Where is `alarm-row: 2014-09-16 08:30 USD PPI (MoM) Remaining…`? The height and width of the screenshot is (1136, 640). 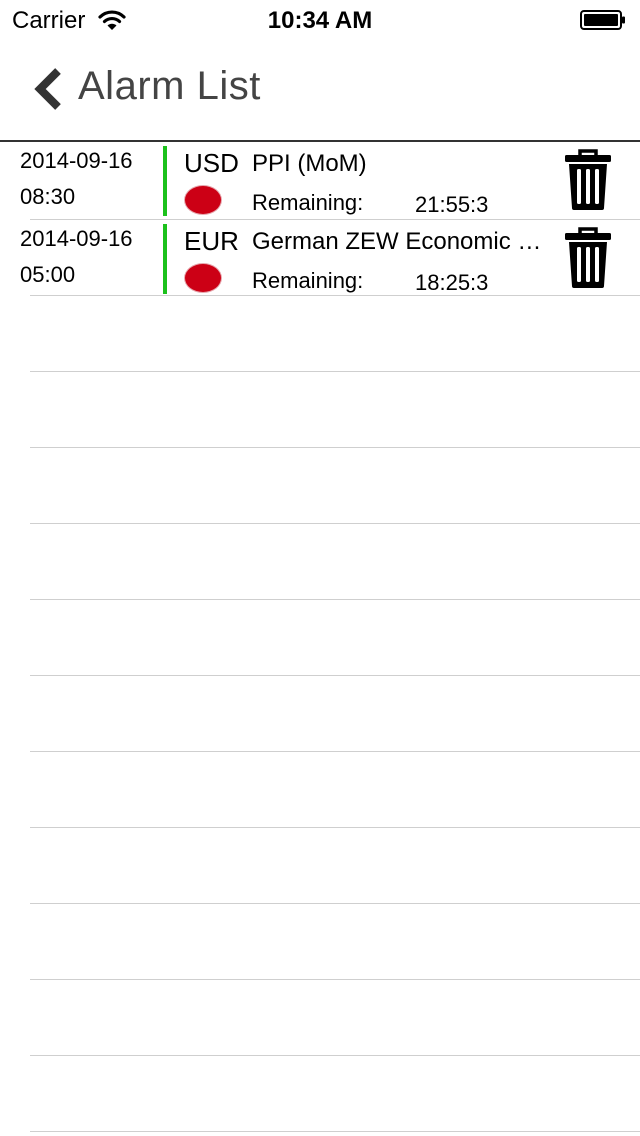 alarm-row: 2014-09-16 08:30 USD PPI (MoM) Remaining… is located at coordinates (320, 180).